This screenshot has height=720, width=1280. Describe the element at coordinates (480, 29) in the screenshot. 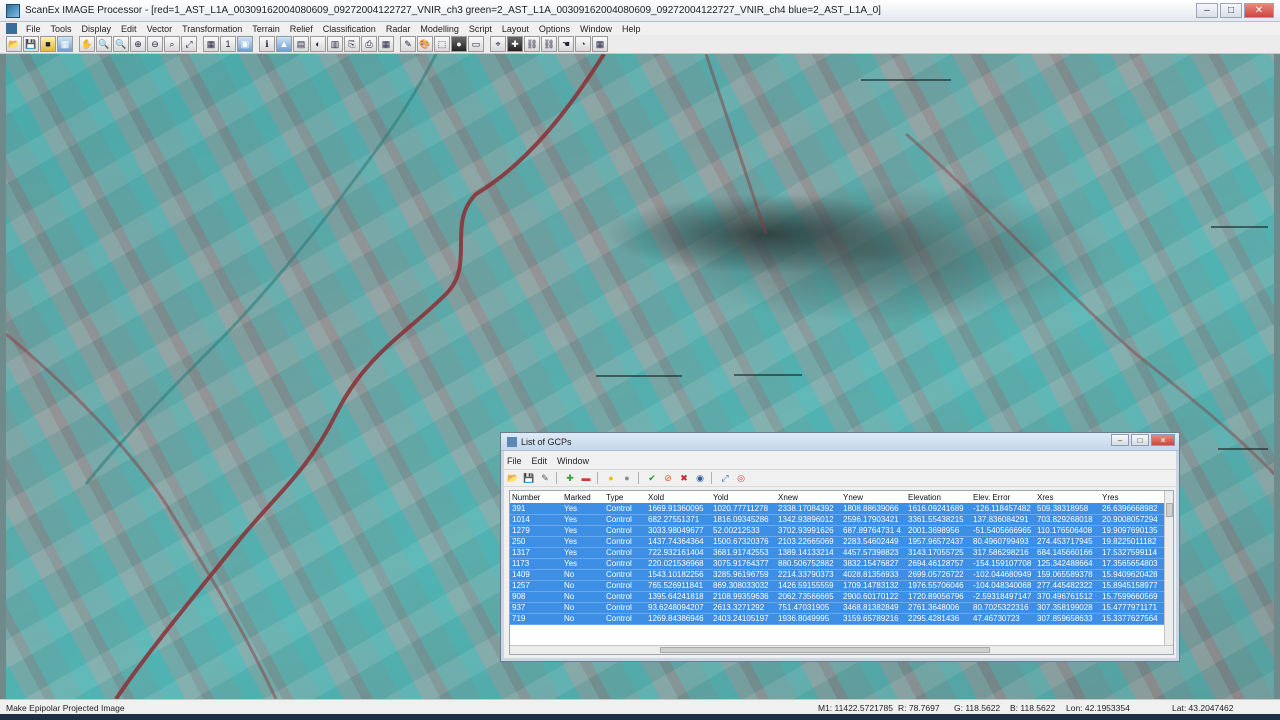

I see `menu-script: Script` at that location.